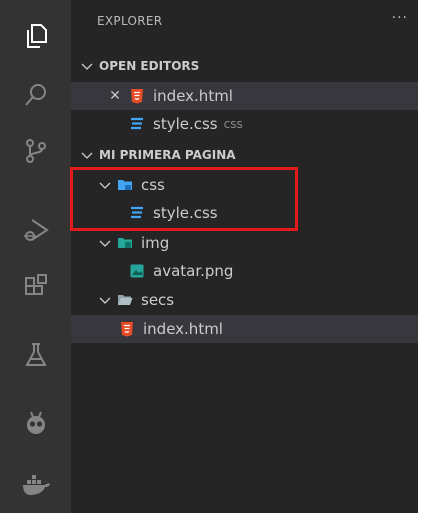 The image size is (422, 517). What do you see at coordinates (137, 123) in the screenshot?
I see `css-file-icon` at bounding box center [137, 123].